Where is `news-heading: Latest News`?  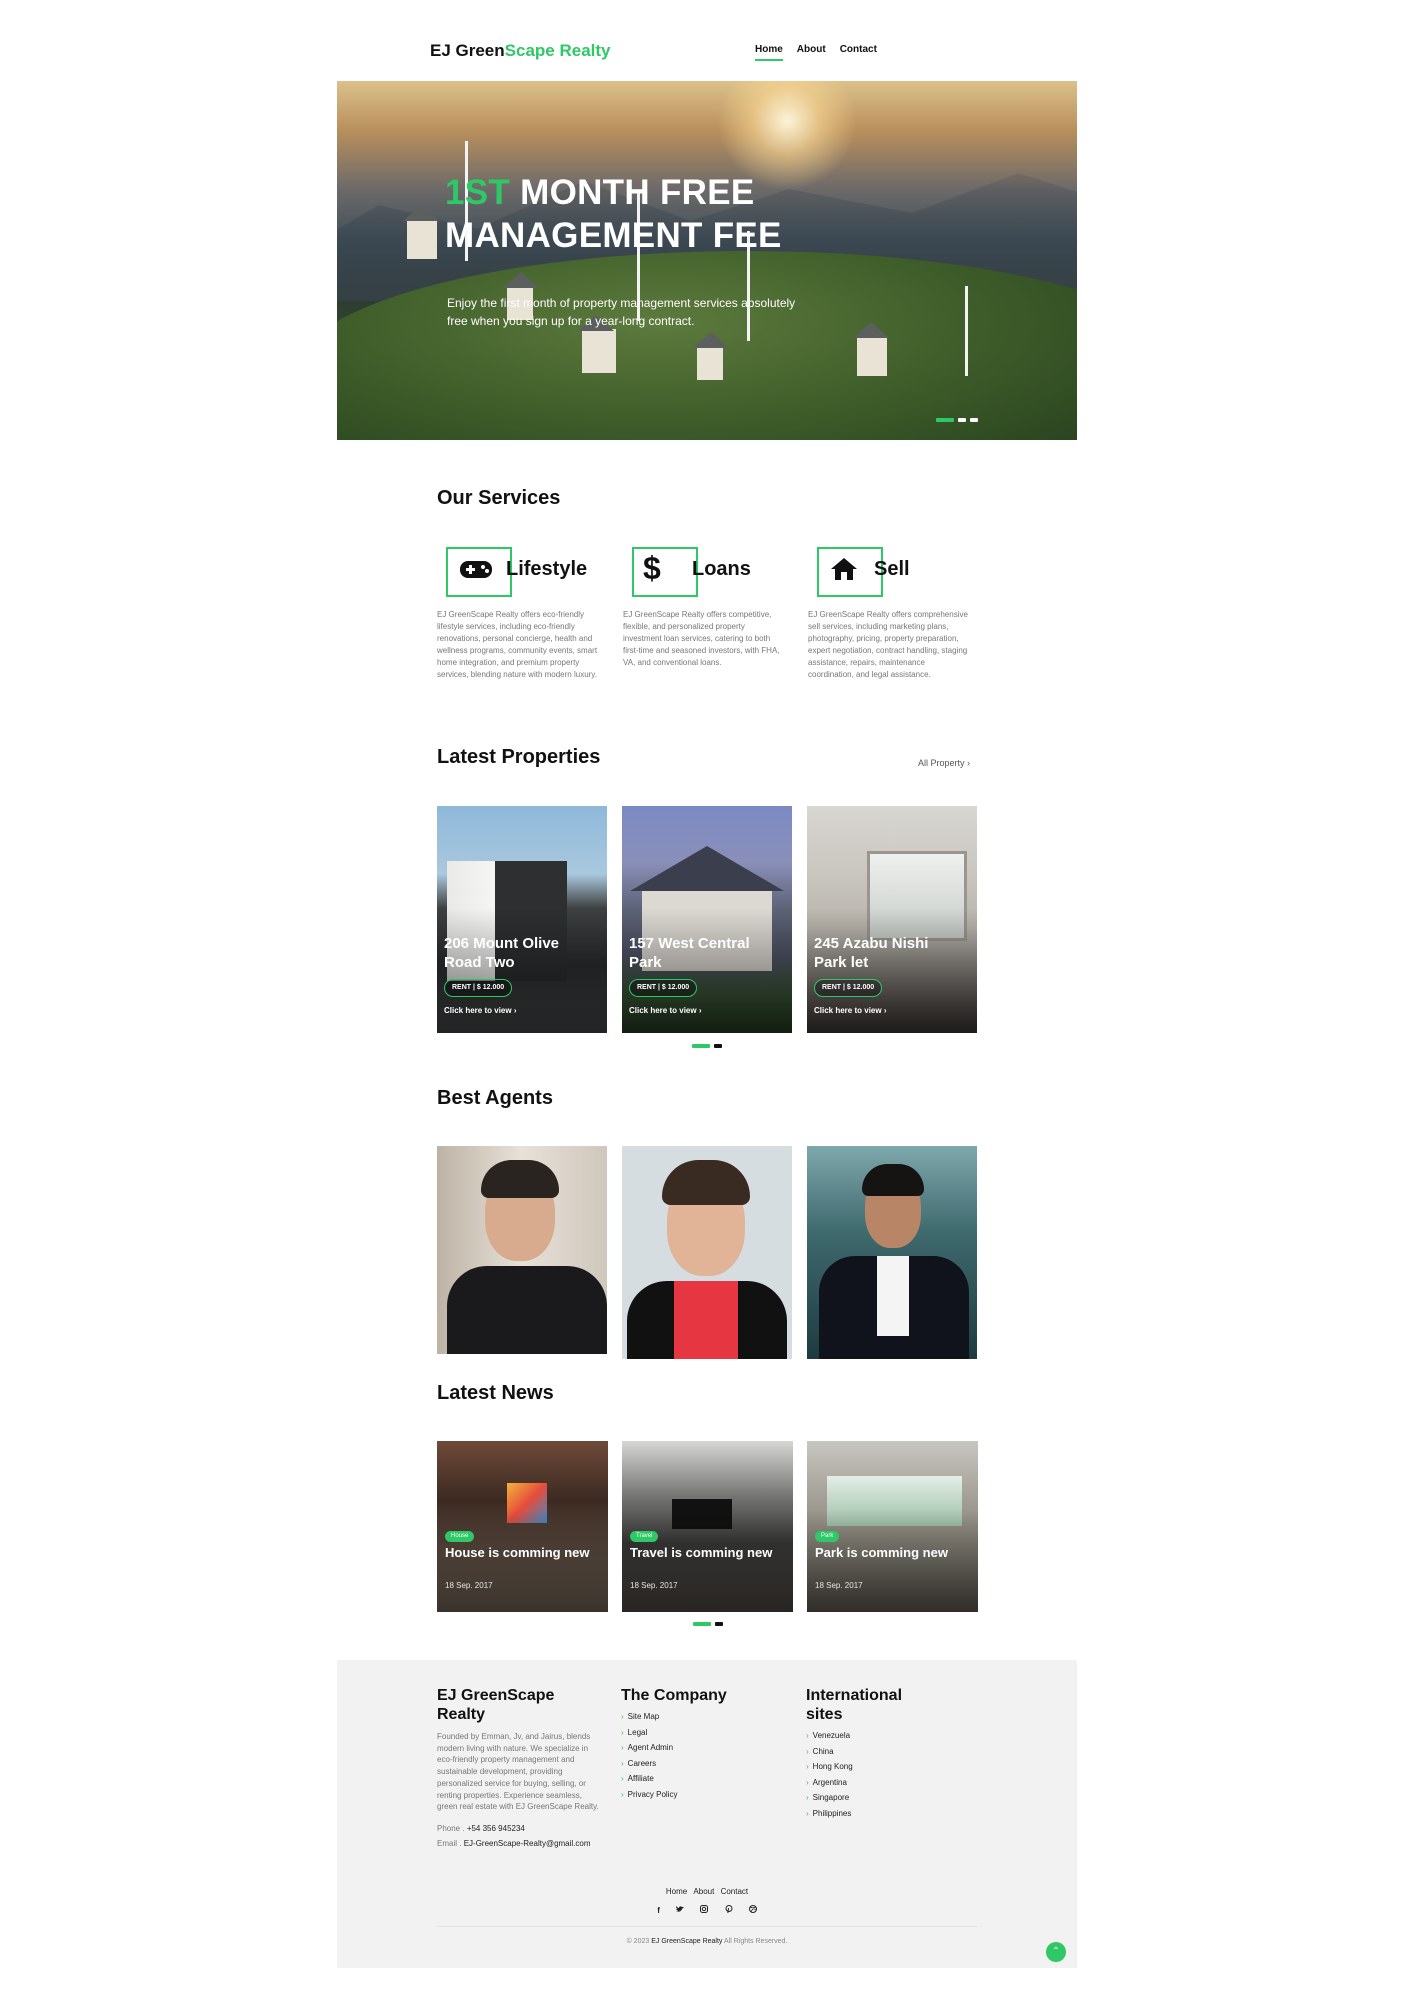
news-heading: Latest News is located at coordinates (495, 1393).